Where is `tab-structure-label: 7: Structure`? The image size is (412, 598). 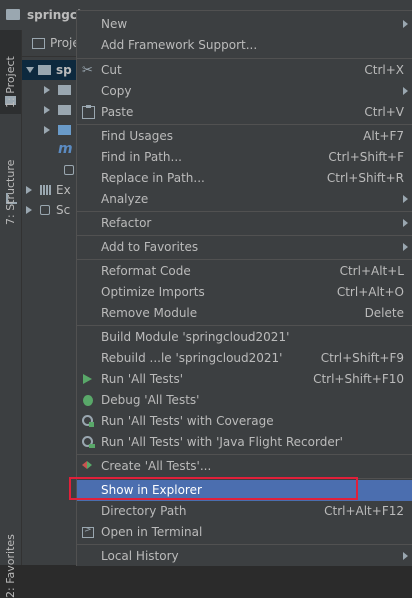 tab-structure-label: 7: Structure is located at coordinates (10, 192).